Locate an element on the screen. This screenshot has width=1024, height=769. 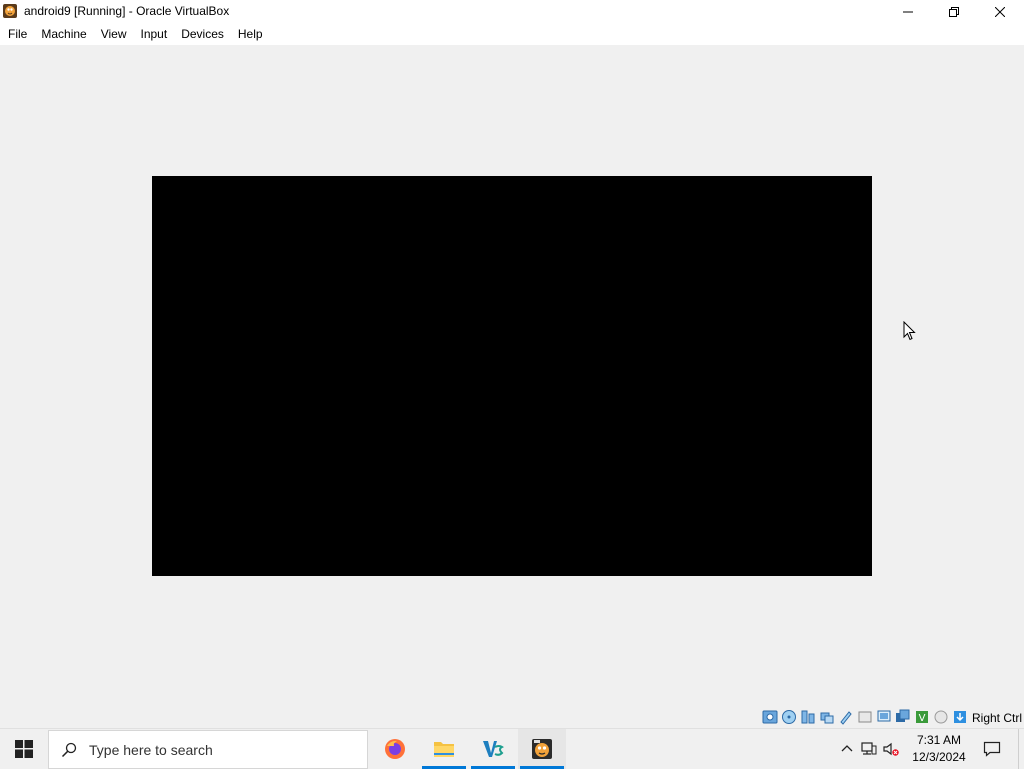
firefox-icon is located at coordinates (395, 749).